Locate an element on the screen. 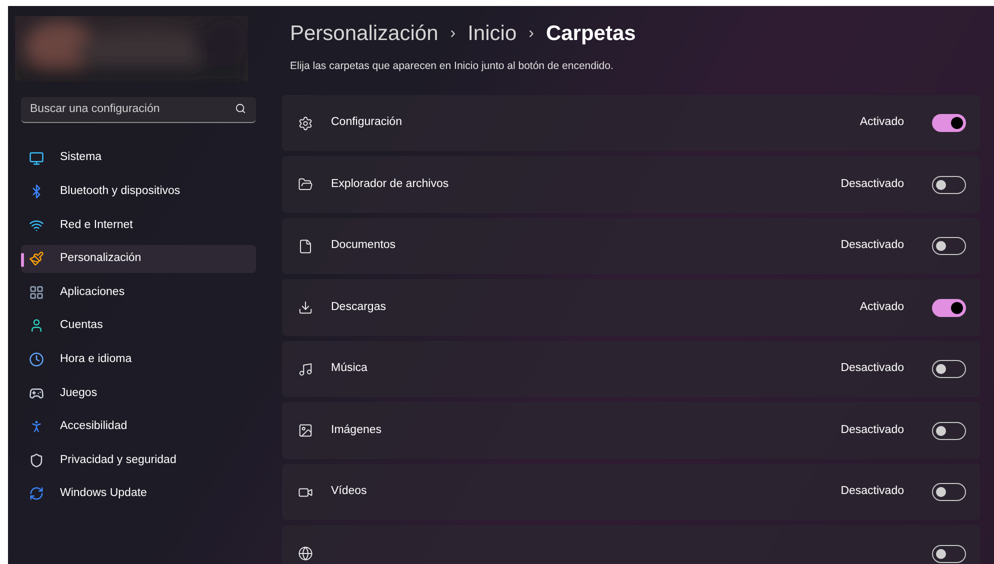  document-icon is located at coordinates (305, 246).